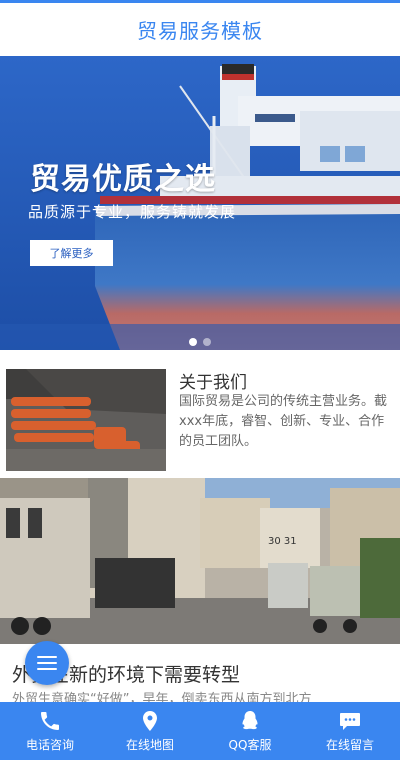  What do you see at coordinates (123, 179) in the screenshot?
I see `hero-headline: 贸易优质之选` at bounding box center [123, 179].